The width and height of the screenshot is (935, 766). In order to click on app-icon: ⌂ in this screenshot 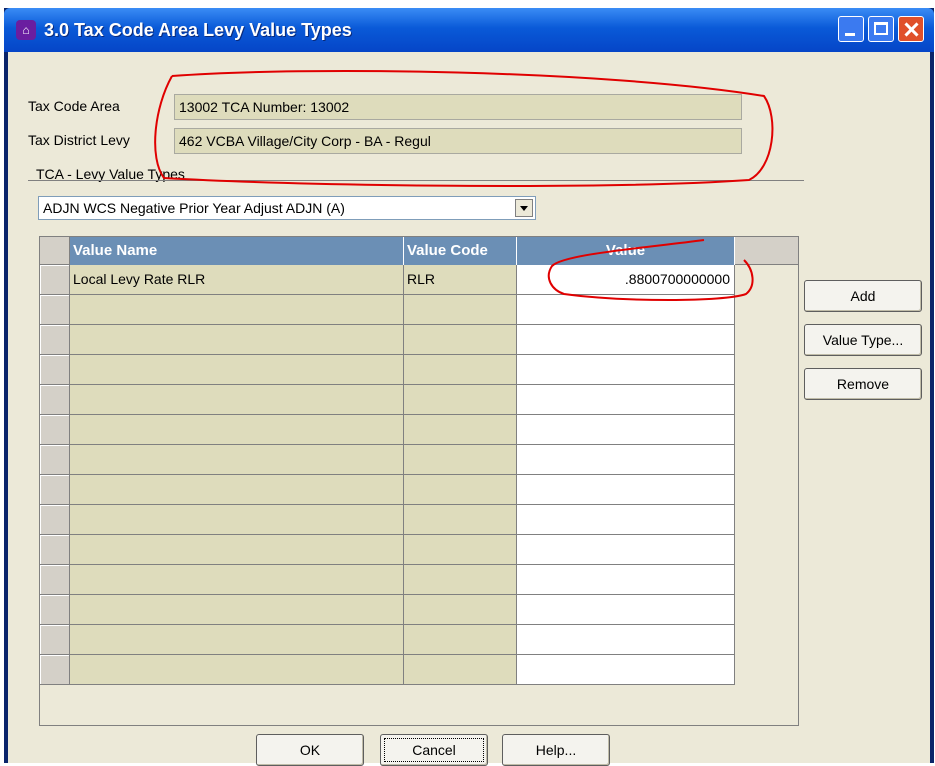, I will do `click(26, 30)`.